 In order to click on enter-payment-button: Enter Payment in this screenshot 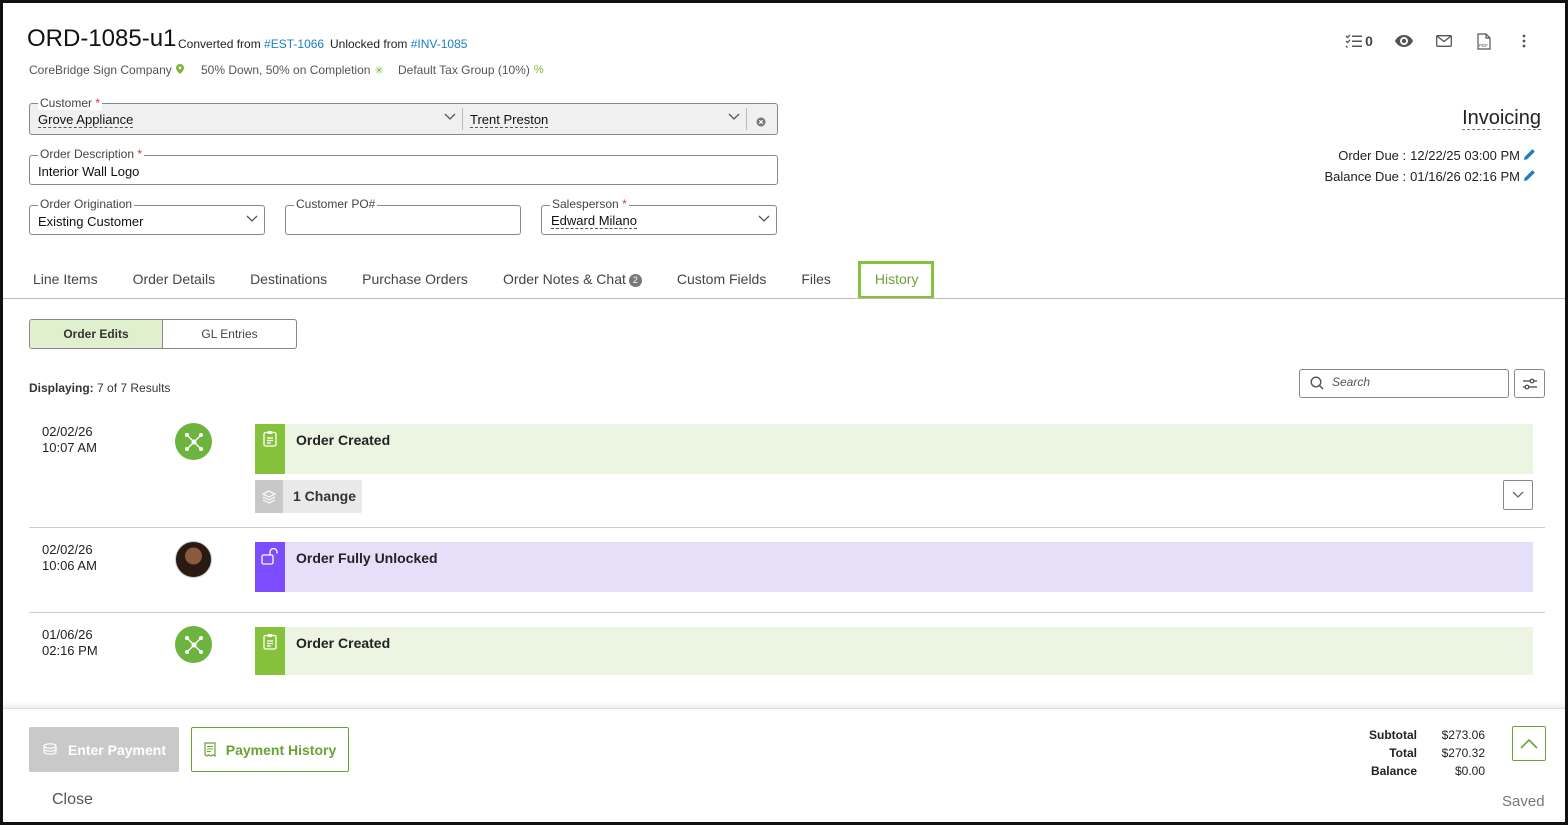, I will do `click(104, 749)`.